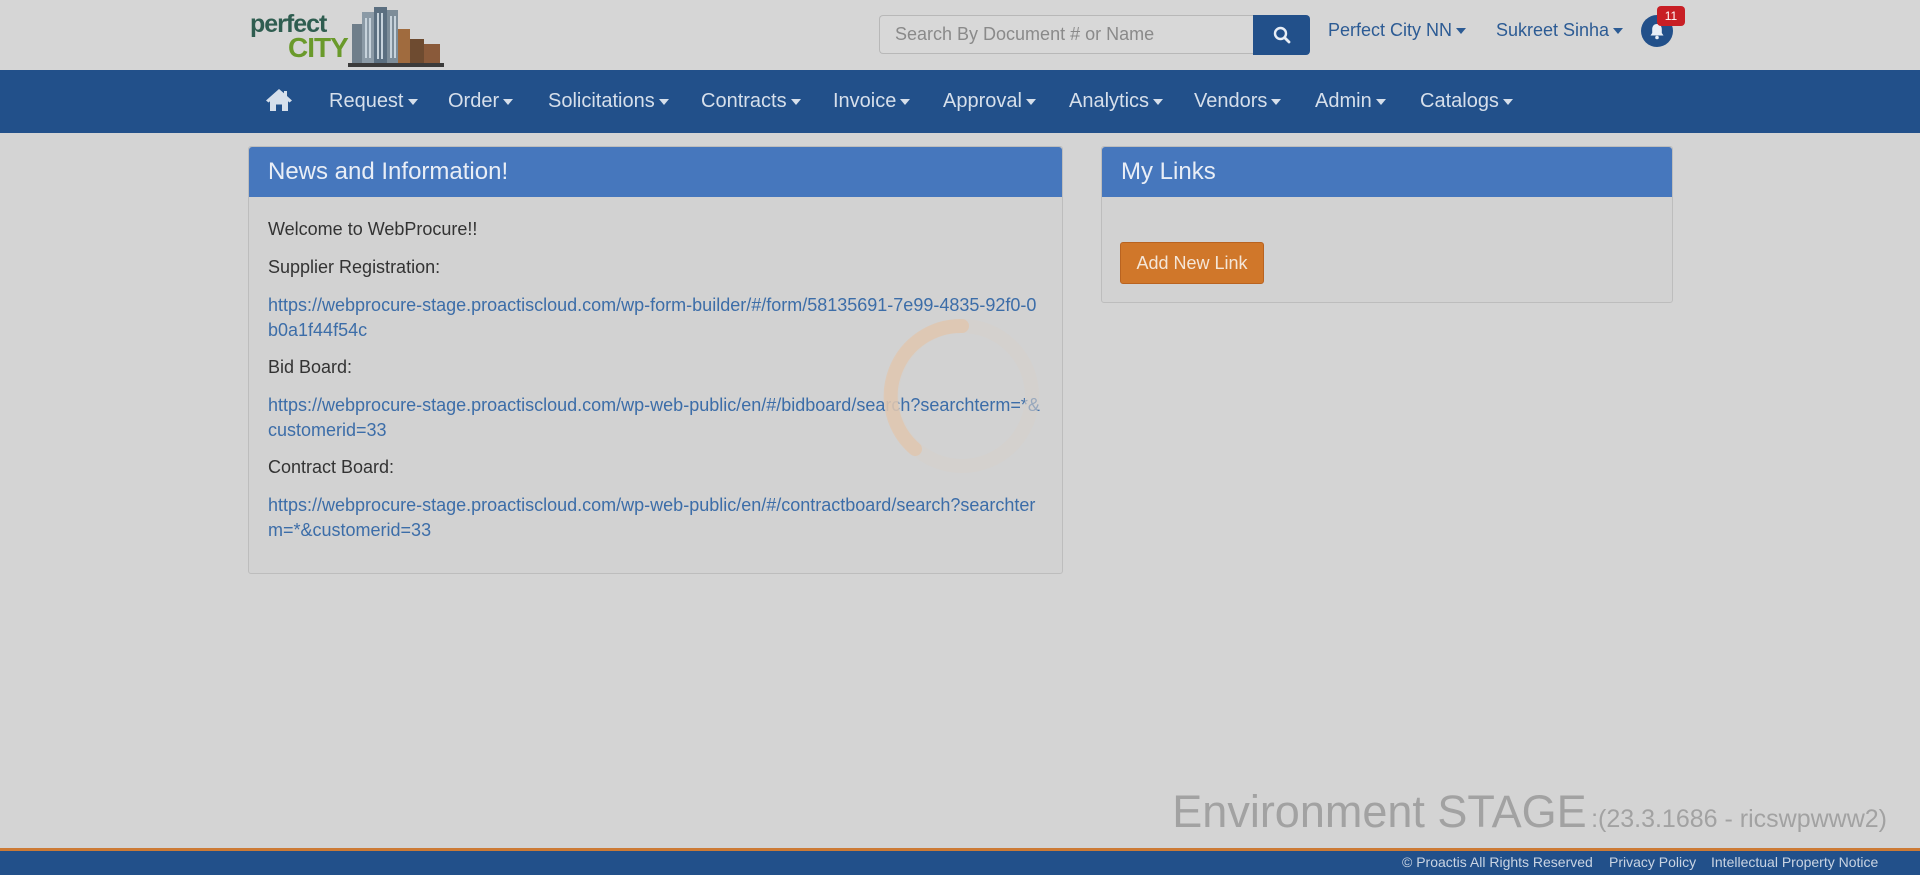  I want to click on nav-order-label: Order, so click(474, 101).